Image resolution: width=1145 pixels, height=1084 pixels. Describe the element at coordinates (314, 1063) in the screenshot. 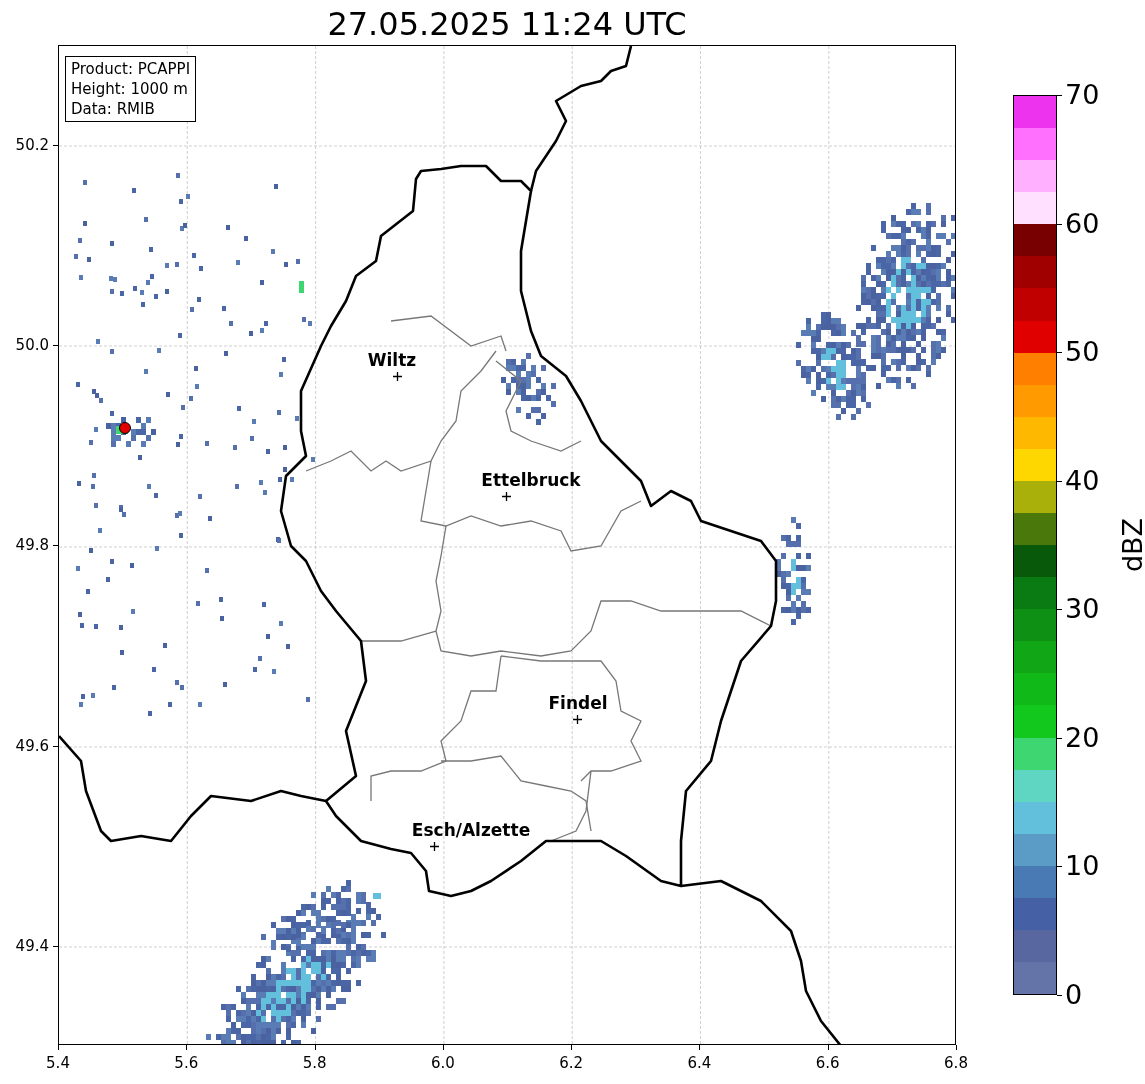

I see `axis-tick-label: 5.8` at that location.